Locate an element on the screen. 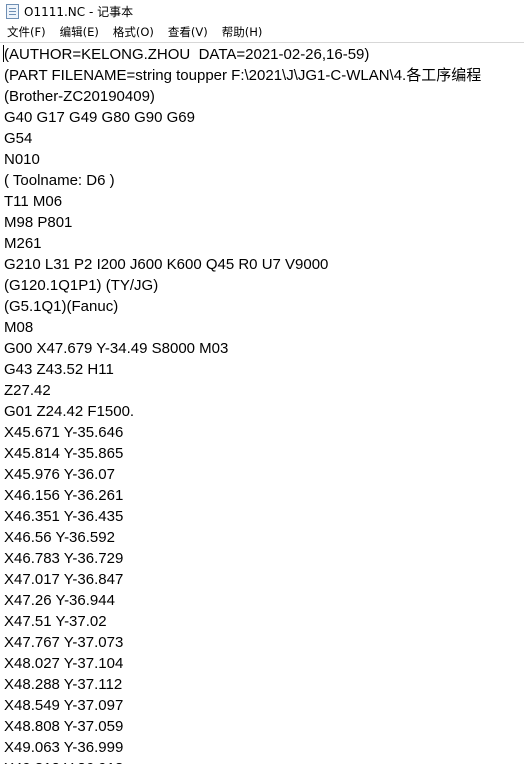  text-line: (G120.1Q1P1) (TY/JG) is located at coordinates (262, 285).